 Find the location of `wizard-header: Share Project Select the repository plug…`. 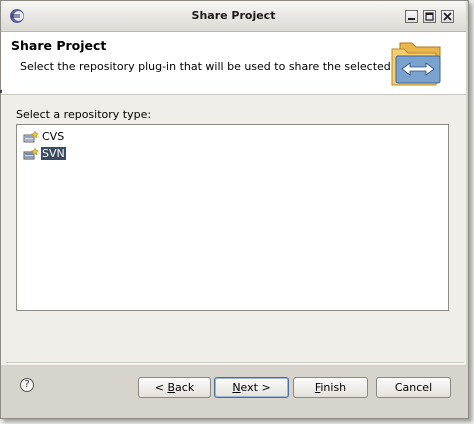

wizard-header: Share Project Select the repository plug… is located at coordinates (233, 63).